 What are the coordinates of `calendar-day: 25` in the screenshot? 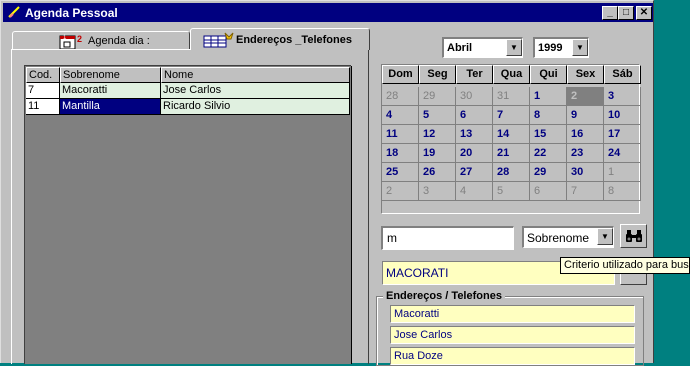 It's located at (400, 172).